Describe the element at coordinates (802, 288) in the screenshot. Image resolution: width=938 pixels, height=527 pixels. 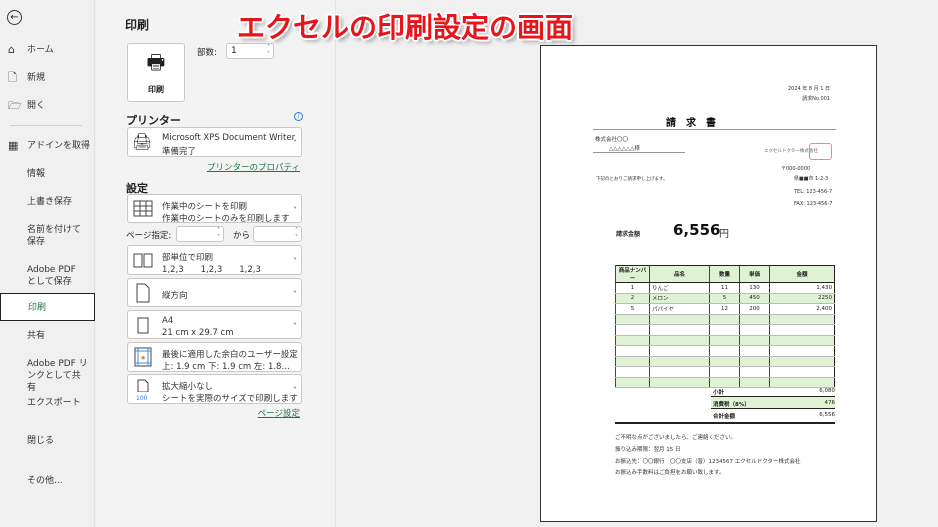
I see `table-cell: 1,430` at that location.